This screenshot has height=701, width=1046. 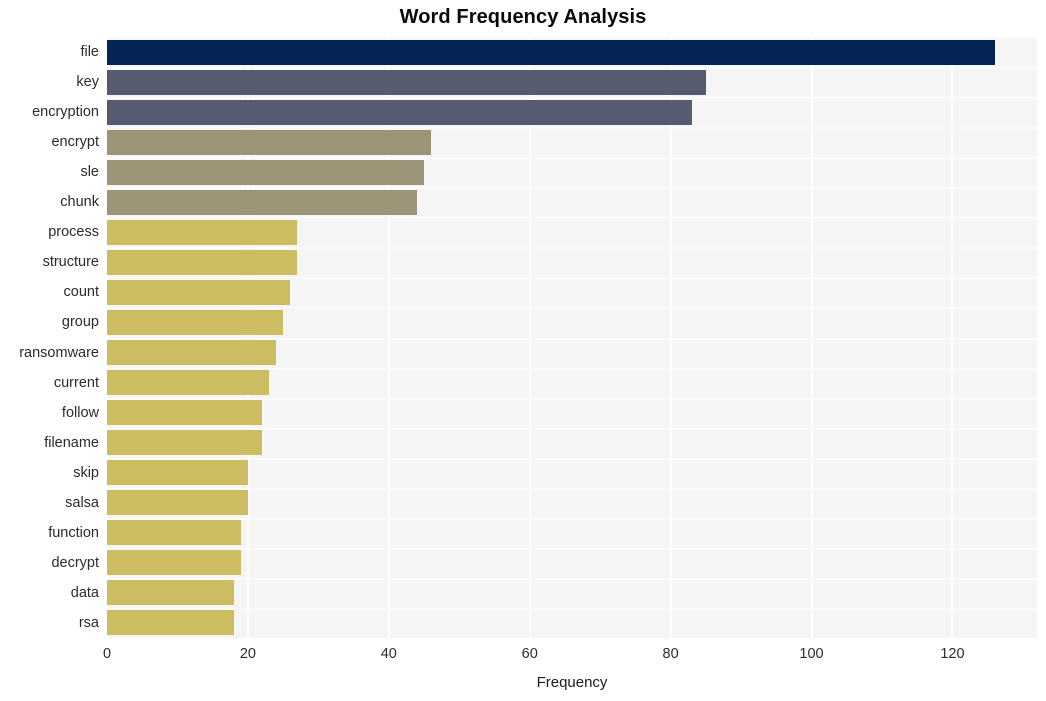 I want to click on y-axis-tick-label: encryption, so click(x=65, y=112).